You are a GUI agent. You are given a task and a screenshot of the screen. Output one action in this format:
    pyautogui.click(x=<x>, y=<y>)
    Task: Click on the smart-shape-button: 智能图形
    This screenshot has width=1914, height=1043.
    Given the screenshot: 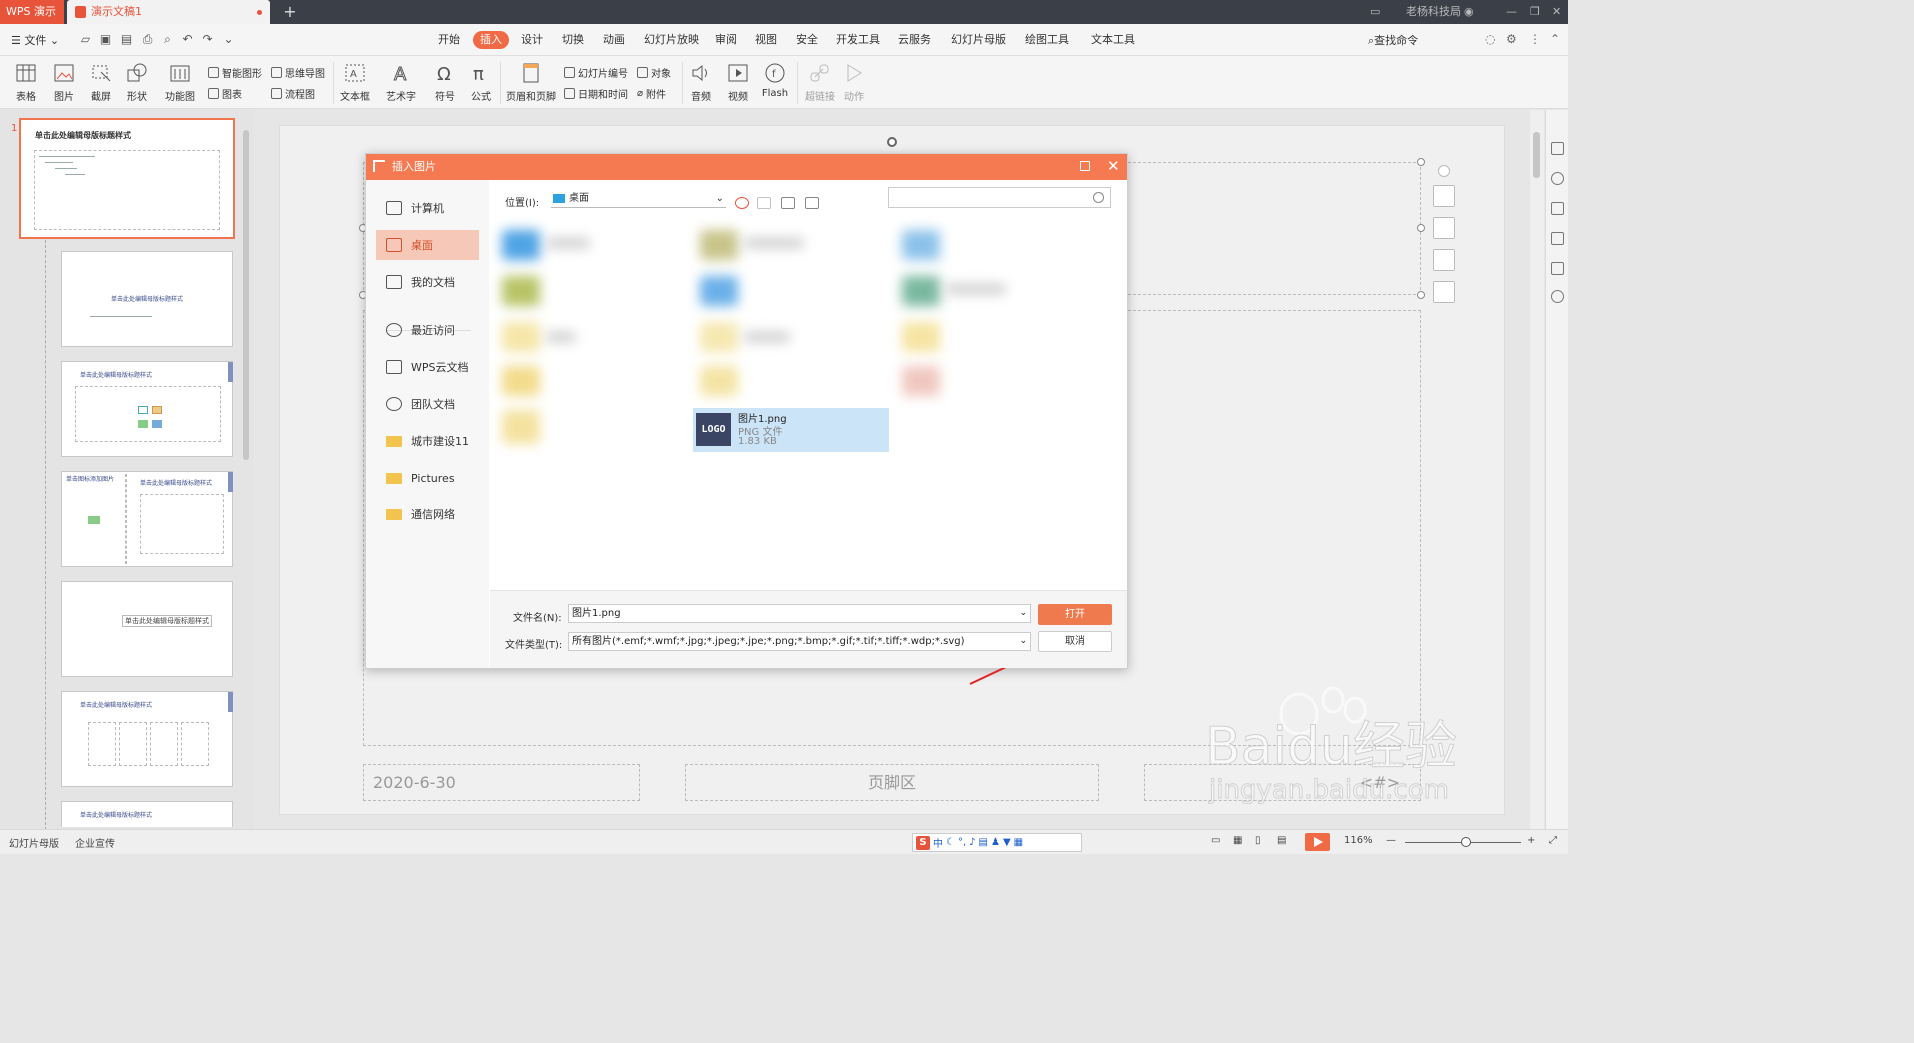 What is the action you would take?
    pyautogui.click(x=235, y=72)
    